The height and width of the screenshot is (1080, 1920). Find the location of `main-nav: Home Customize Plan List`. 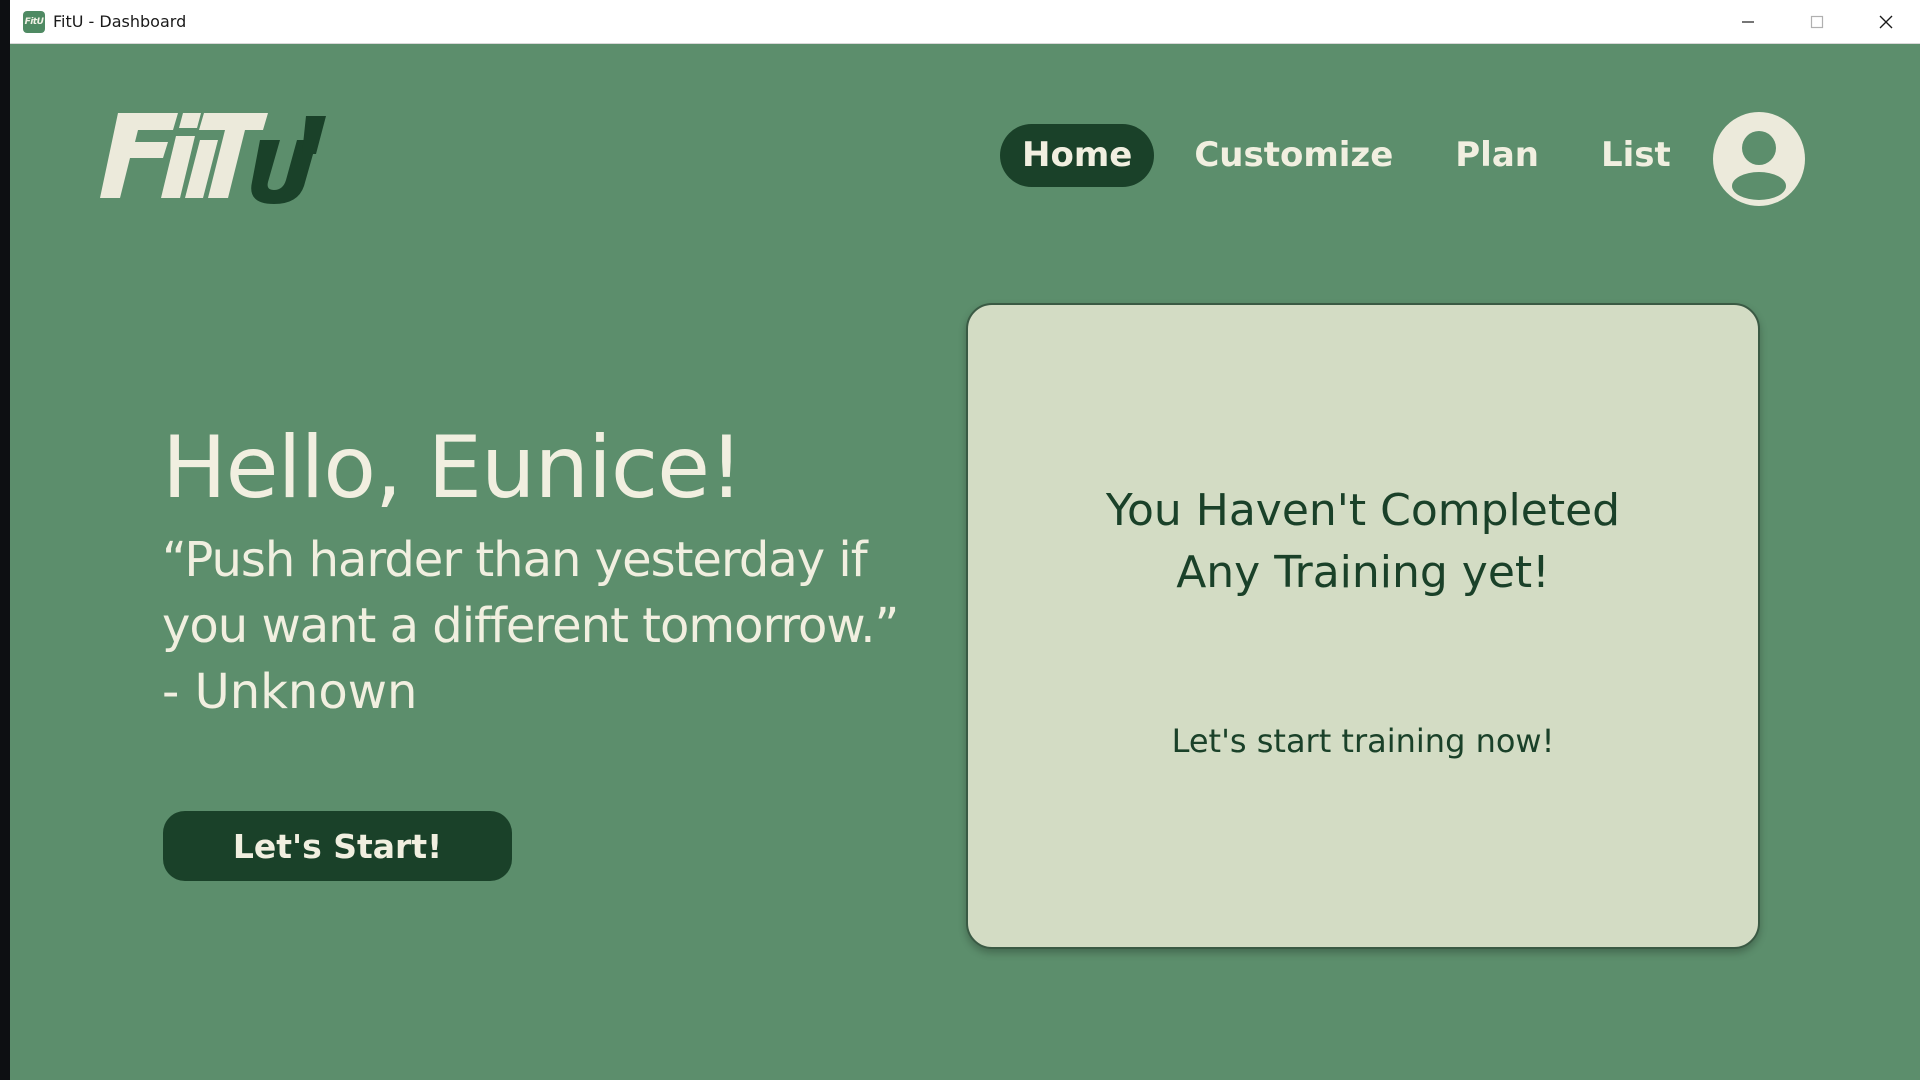

main-nav: Home Customize Plan List is located at coordinates (1355, 155).